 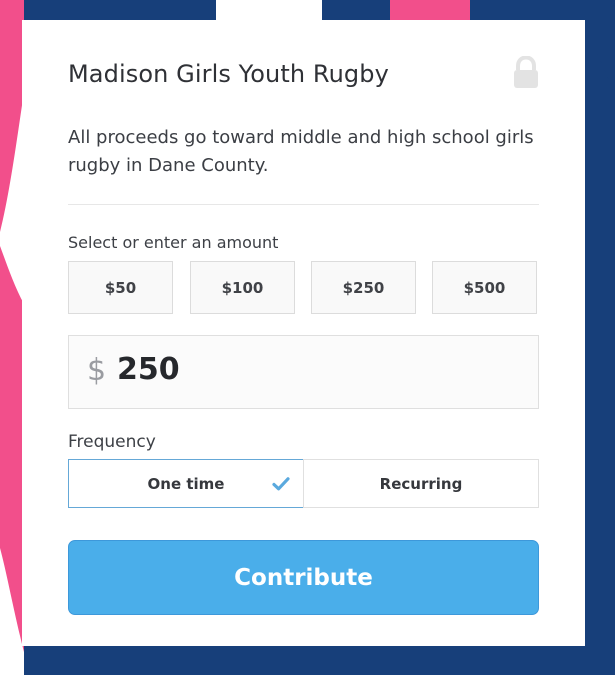 What do you see at coordinates (303, 577) in the screenshot?
I see `contribute-button: Contribute` at bounding box center [303, 577].